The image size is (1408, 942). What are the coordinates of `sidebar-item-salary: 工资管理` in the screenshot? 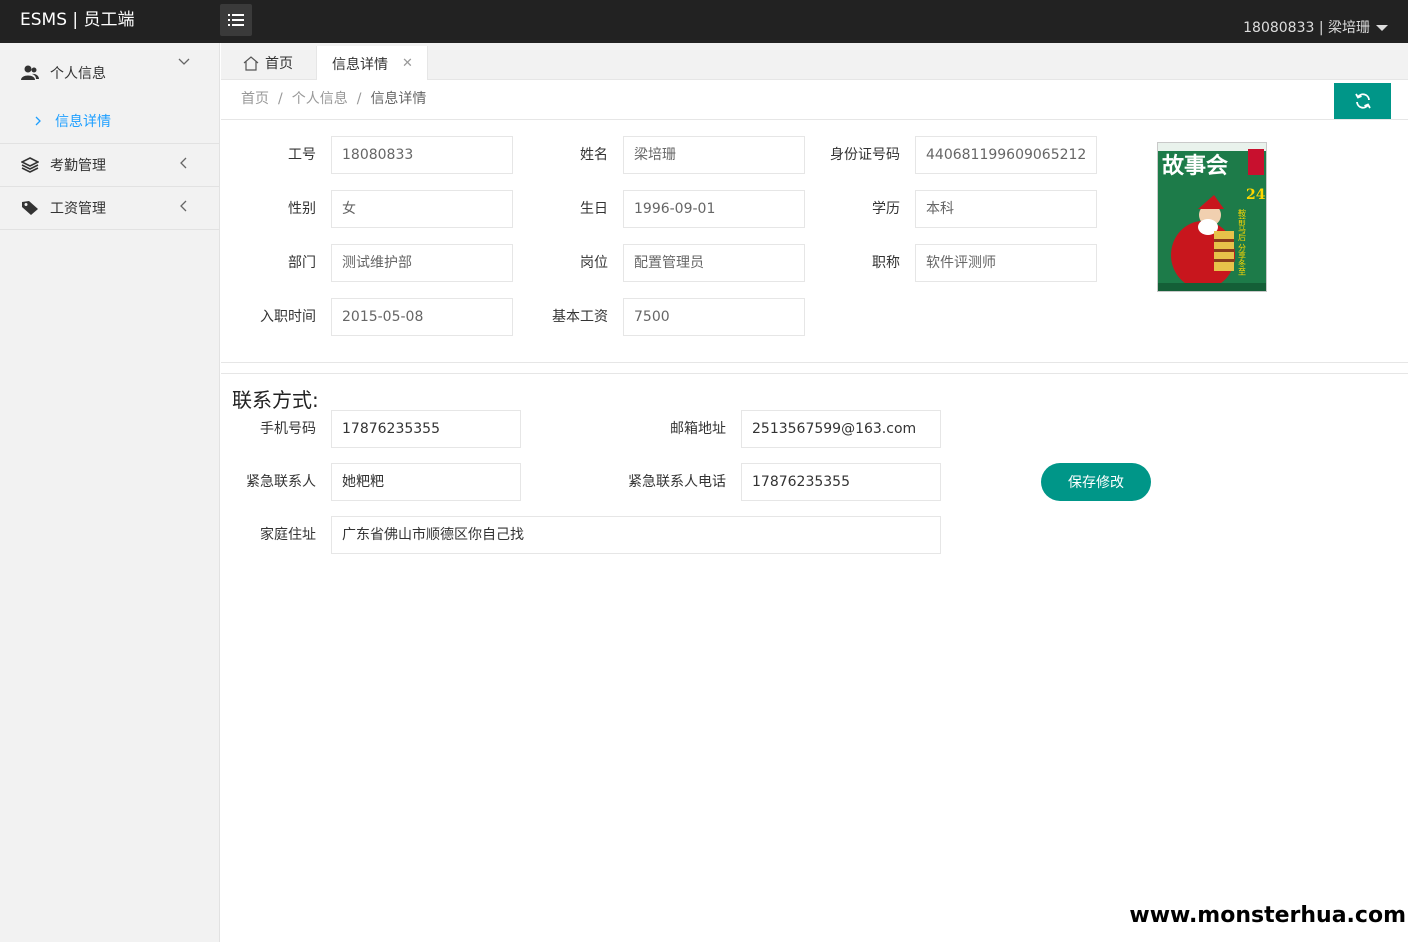 It's located at (109, 208).